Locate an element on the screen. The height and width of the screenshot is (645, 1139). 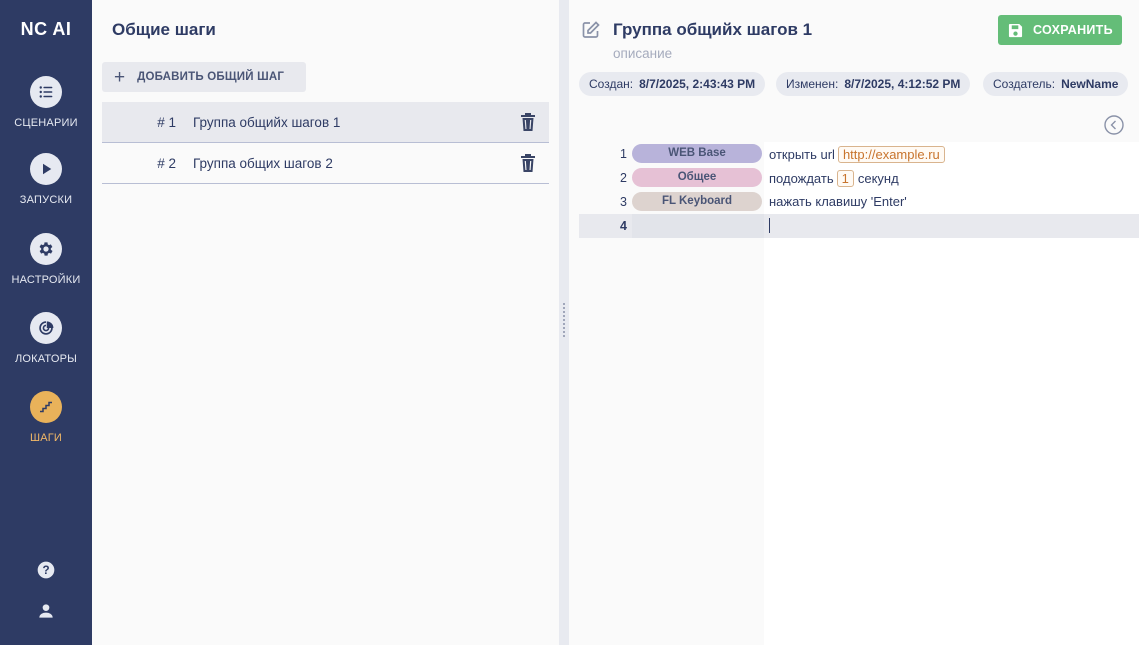
help-icon: ? is located at coordinates (46, 570).